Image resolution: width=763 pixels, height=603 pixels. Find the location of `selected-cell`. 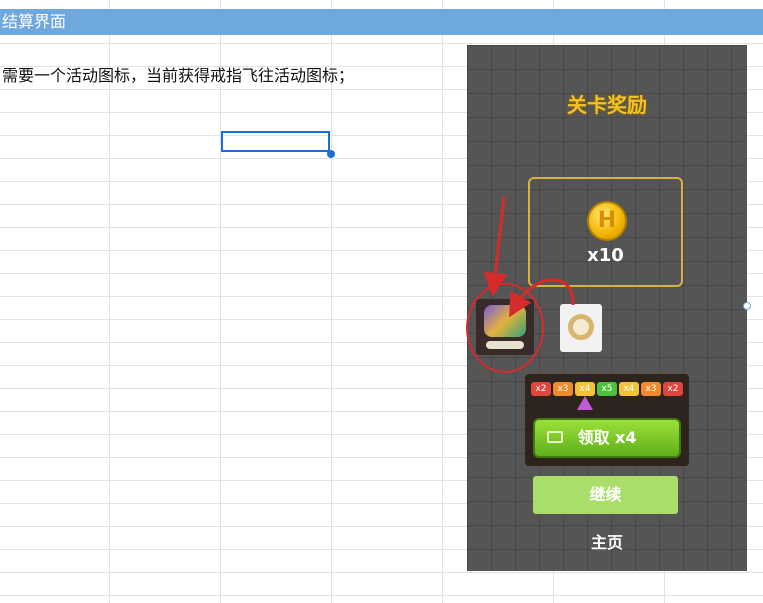

selected-cell is located at coordinates (275, 141).